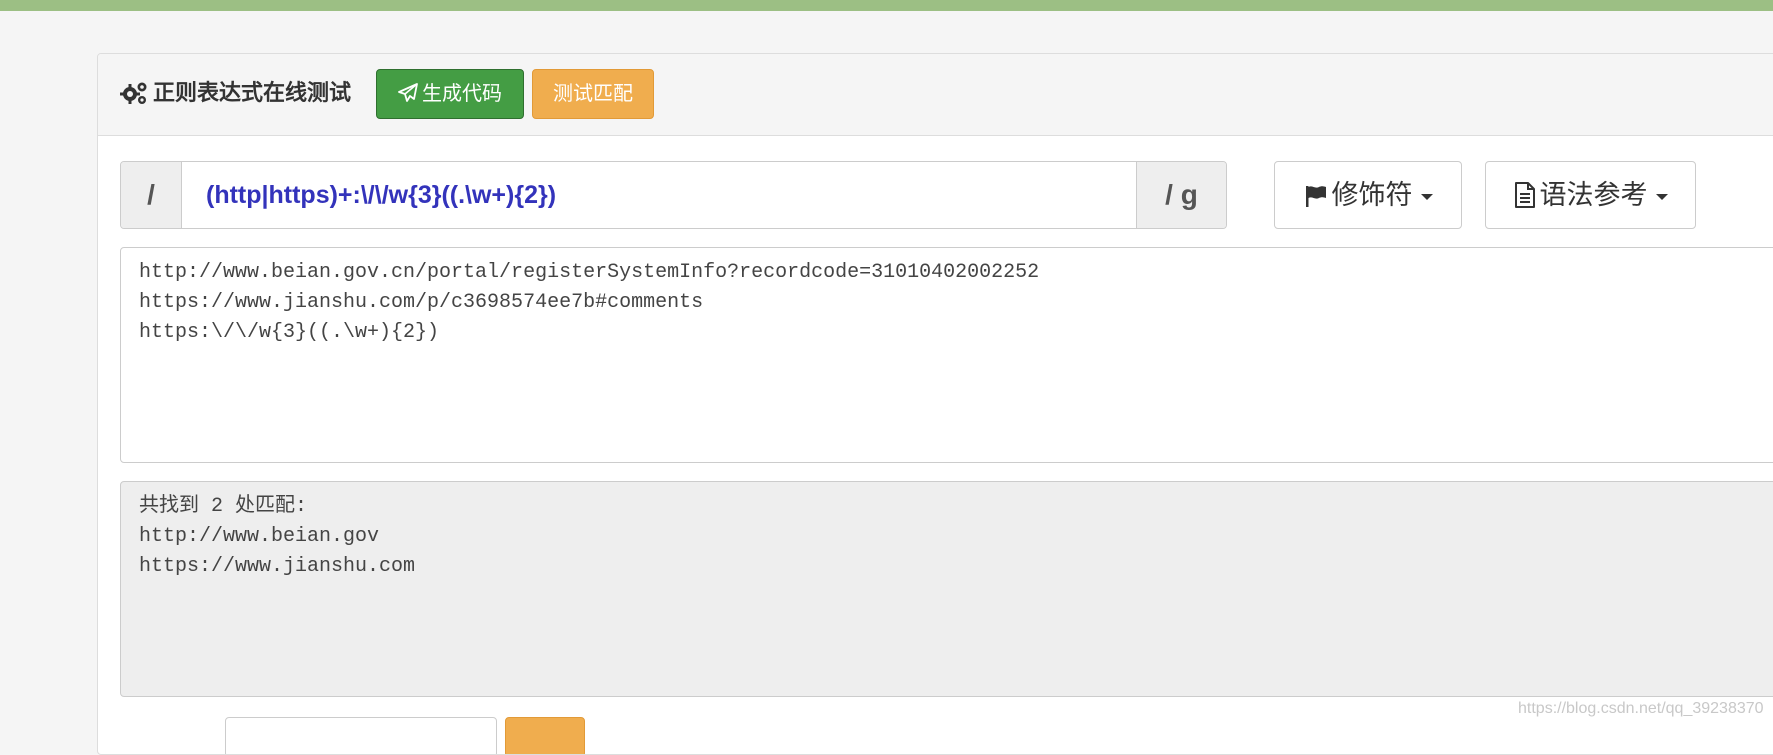 The height and width of the screenshot is (755, 1773). Describe the element at coordinates (545, 735) in the screenshot. I see `replace-button` at that location.